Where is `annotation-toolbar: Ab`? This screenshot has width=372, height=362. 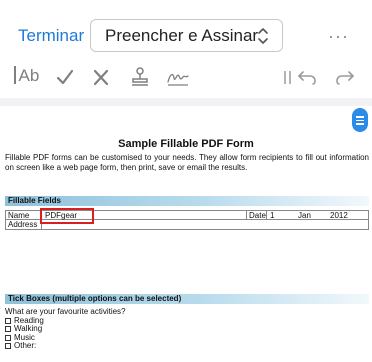
annotation-toolbar: Ab is located at coordinates (186, 78).